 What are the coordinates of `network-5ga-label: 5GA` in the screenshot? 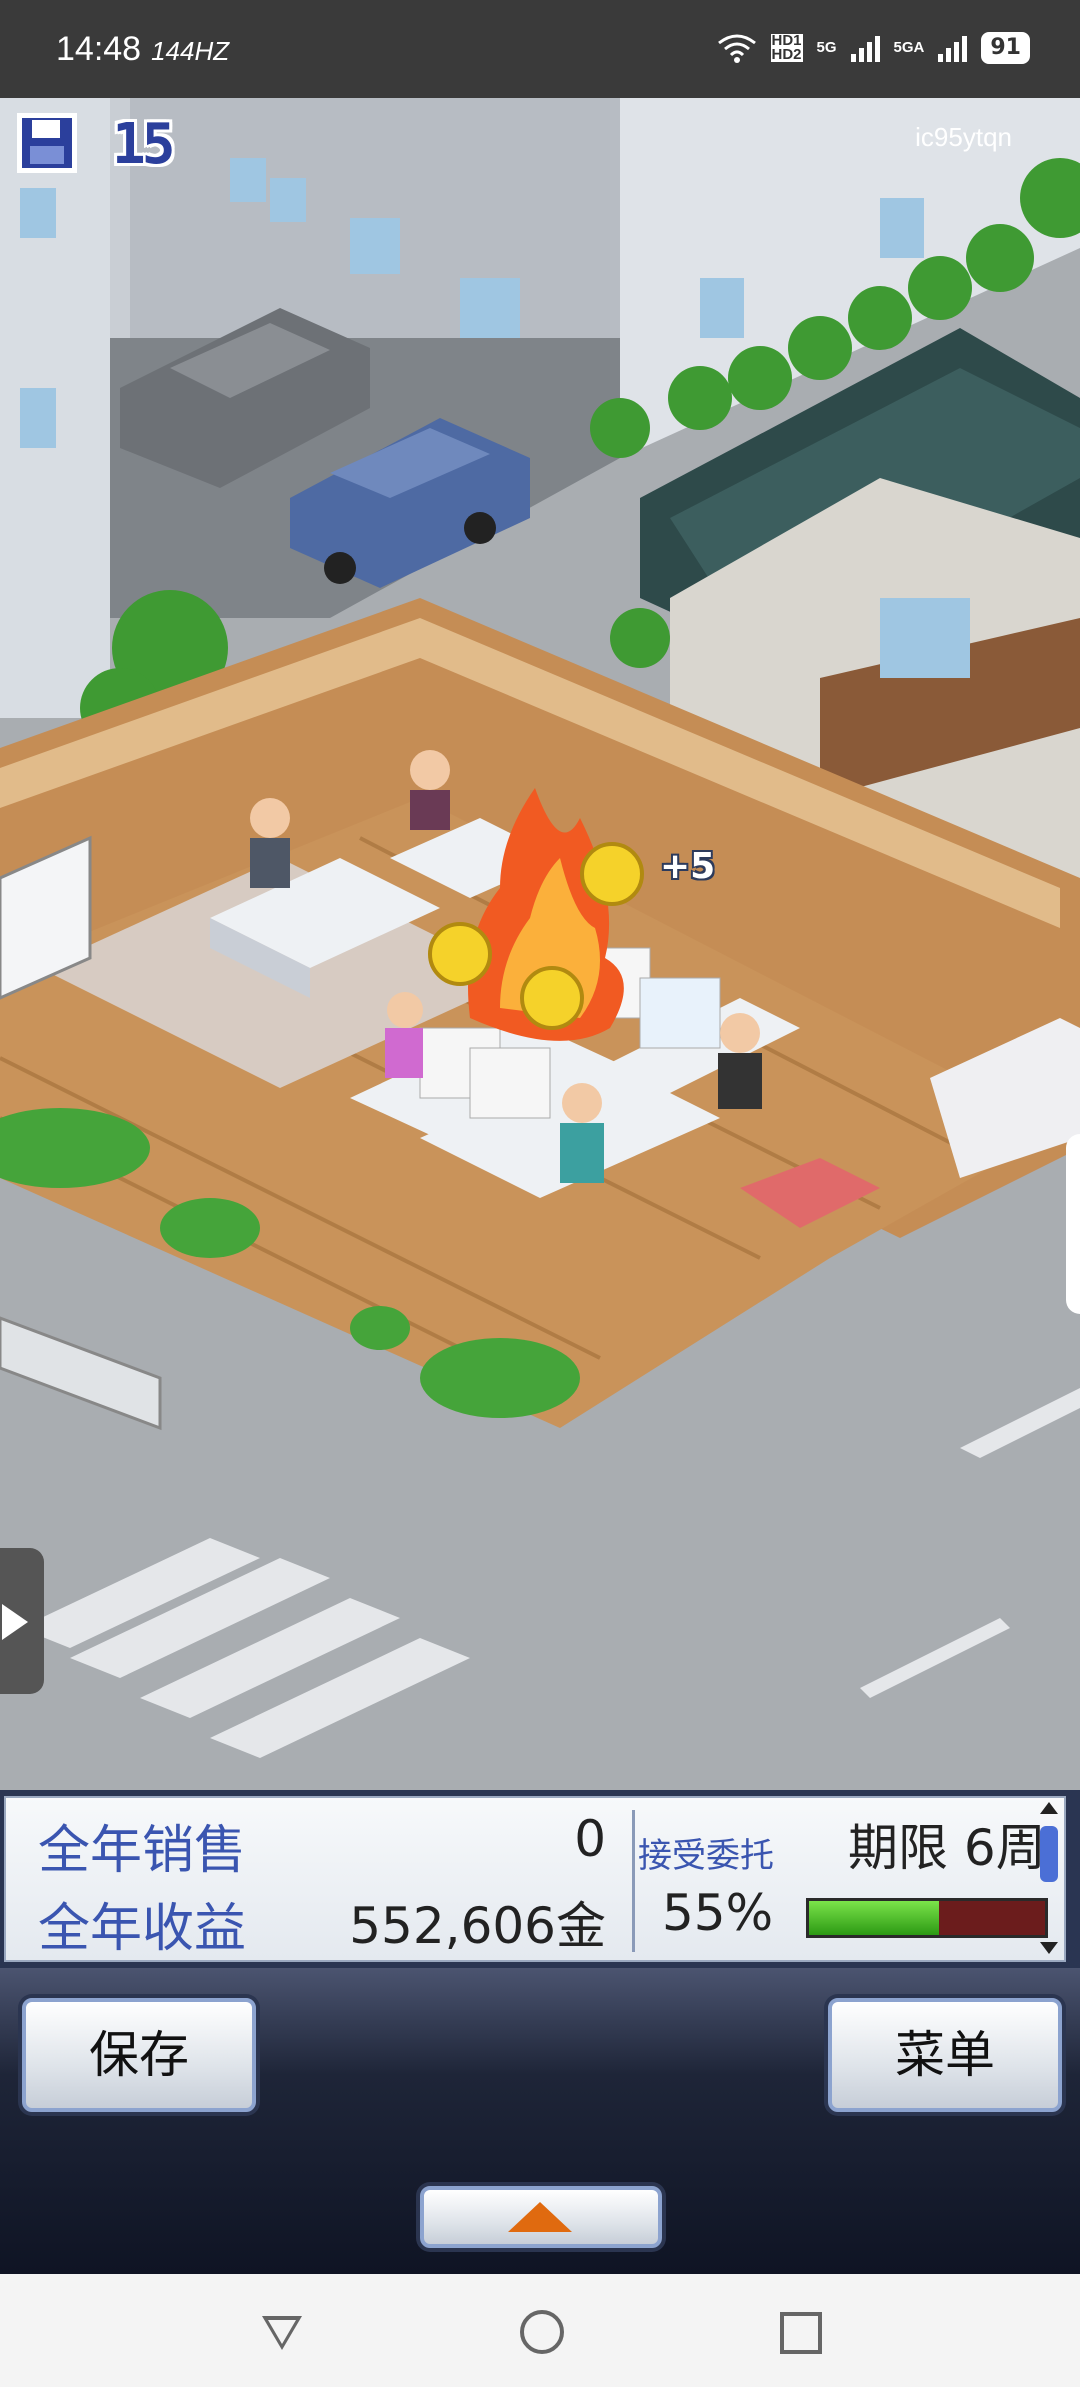 It's located at (909, 47).